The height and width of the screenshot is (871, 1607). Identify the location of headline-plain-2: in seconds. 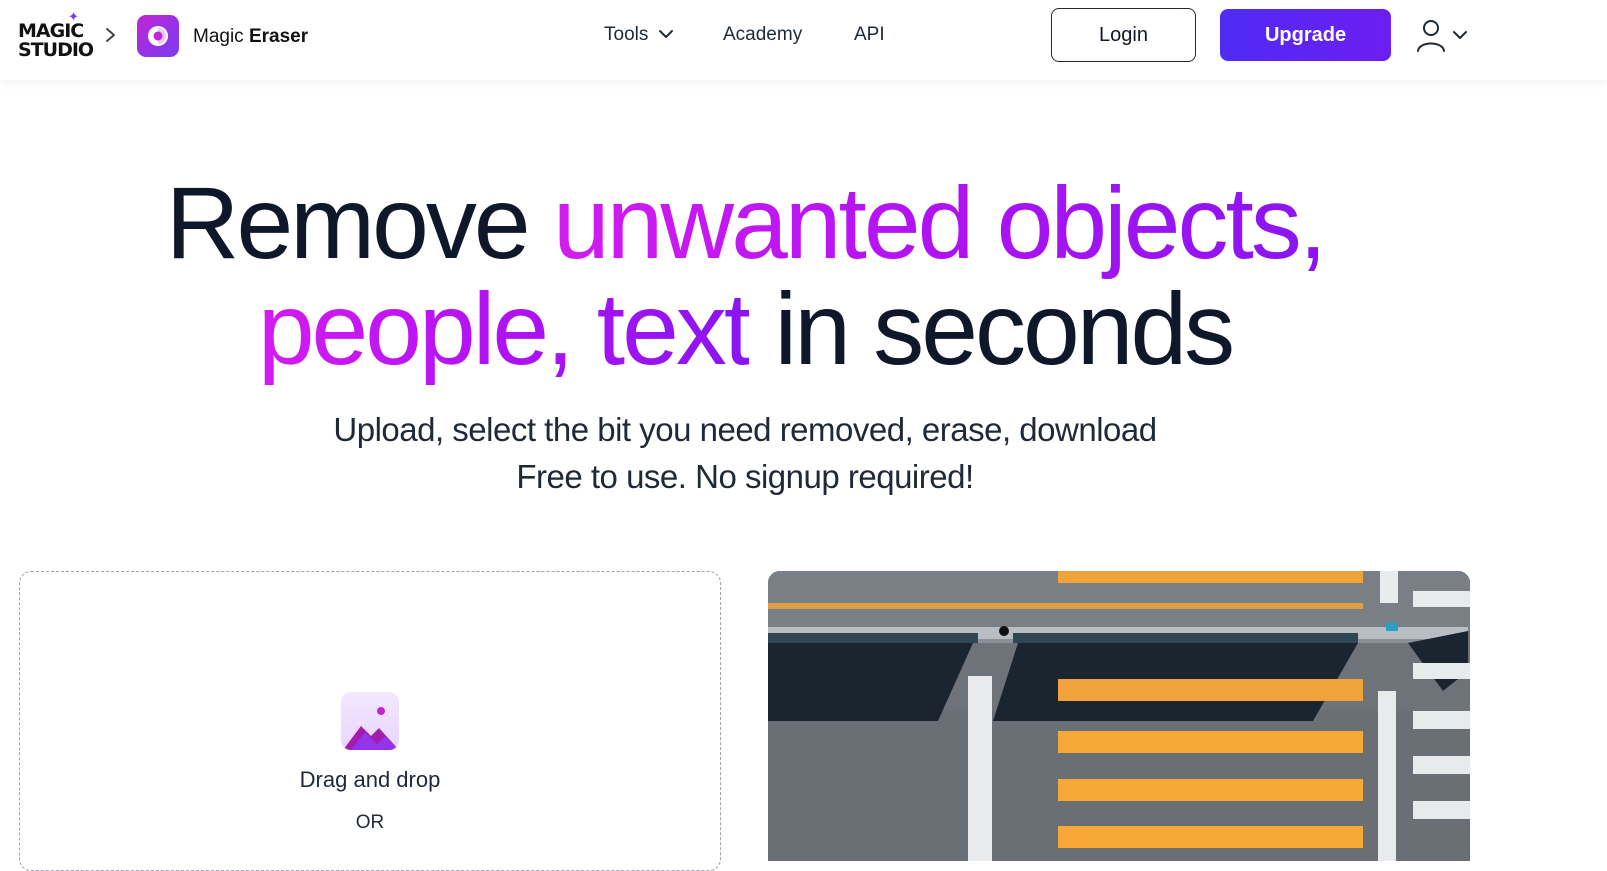
(992, 329).